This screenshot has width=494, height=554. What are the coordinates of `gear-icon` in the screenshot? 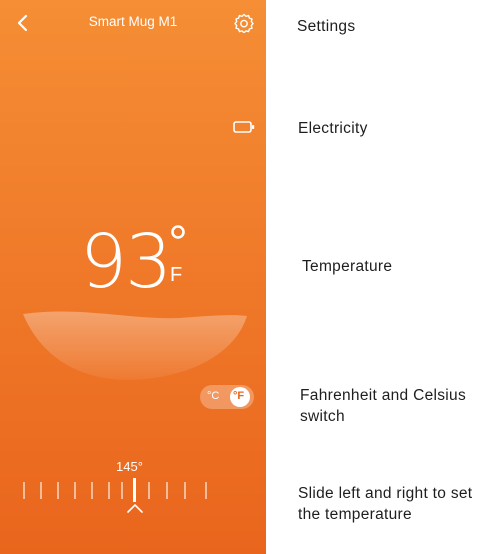 It's located at (244, 23).